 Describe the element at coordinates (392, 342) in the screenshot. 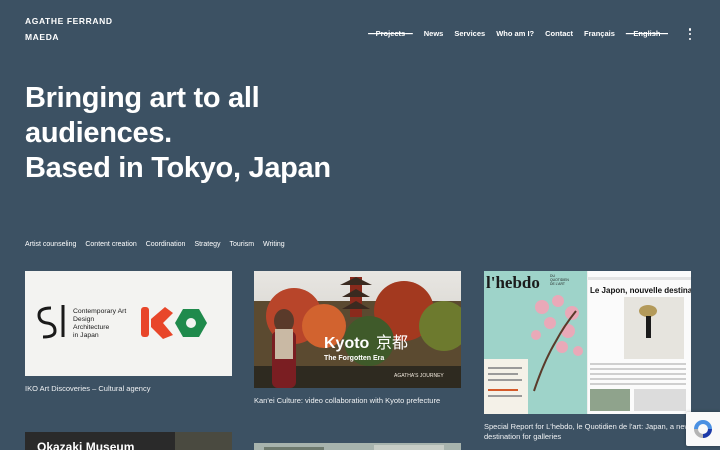

I see `kyoto-title-jp: 京都` at that location.